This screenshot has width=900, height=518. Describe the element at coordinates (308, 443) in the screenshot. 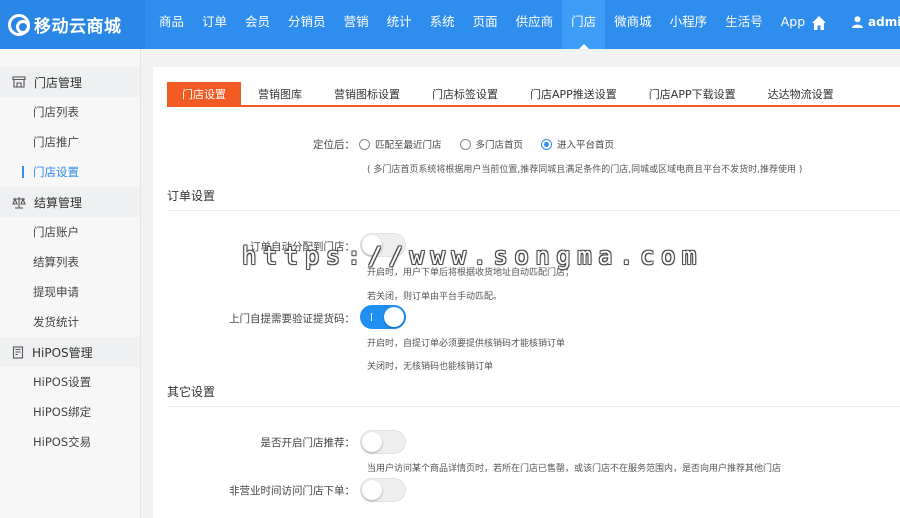

I see `store-recommend-label: 是否开启门店推荐：` at that location.